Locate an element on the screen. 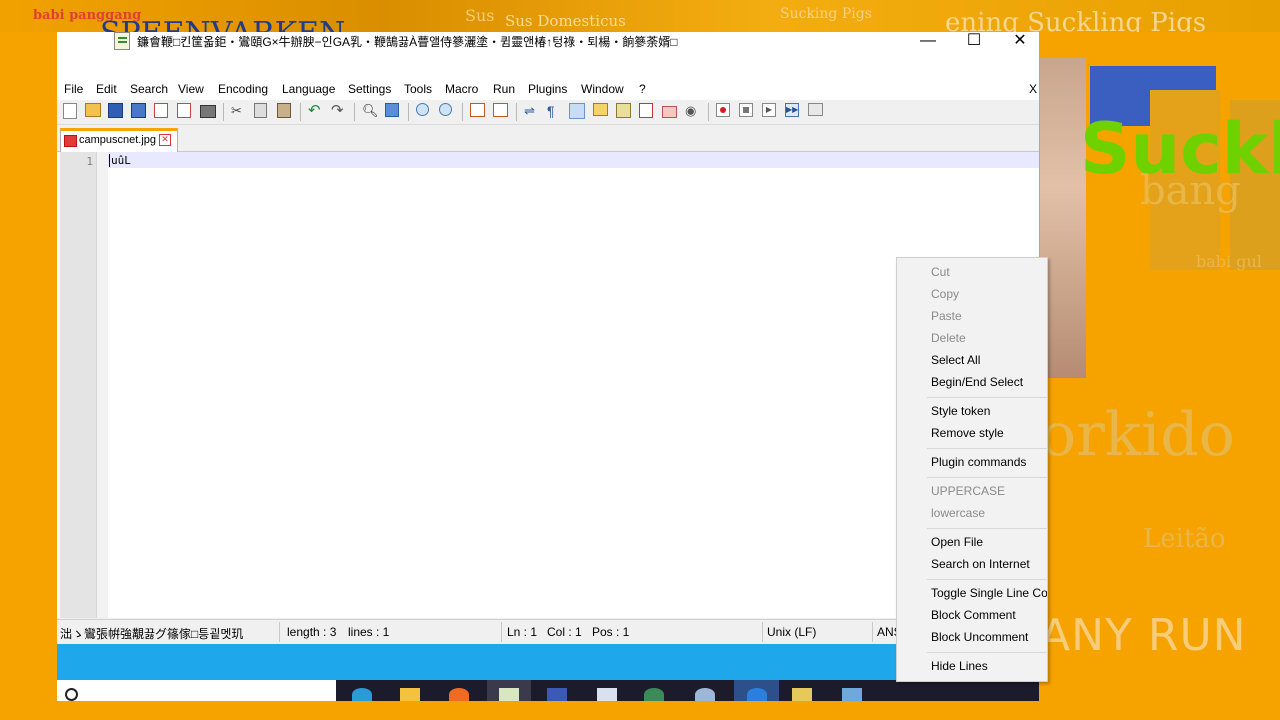 This screenshot has height=720, width=1280. editor-text: uûL is located at coordinates (121, 160).